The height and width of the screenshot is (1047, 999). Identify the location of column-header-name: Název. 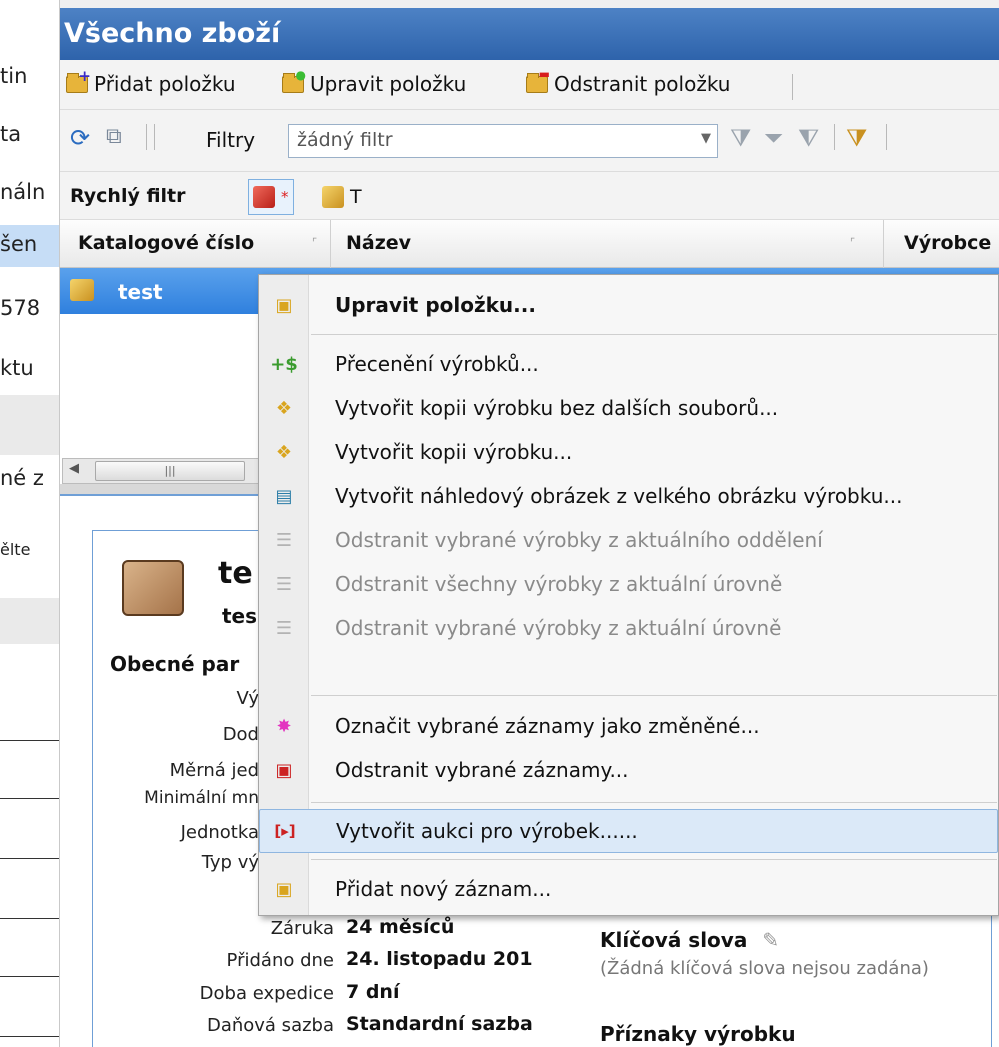
(378, 243).